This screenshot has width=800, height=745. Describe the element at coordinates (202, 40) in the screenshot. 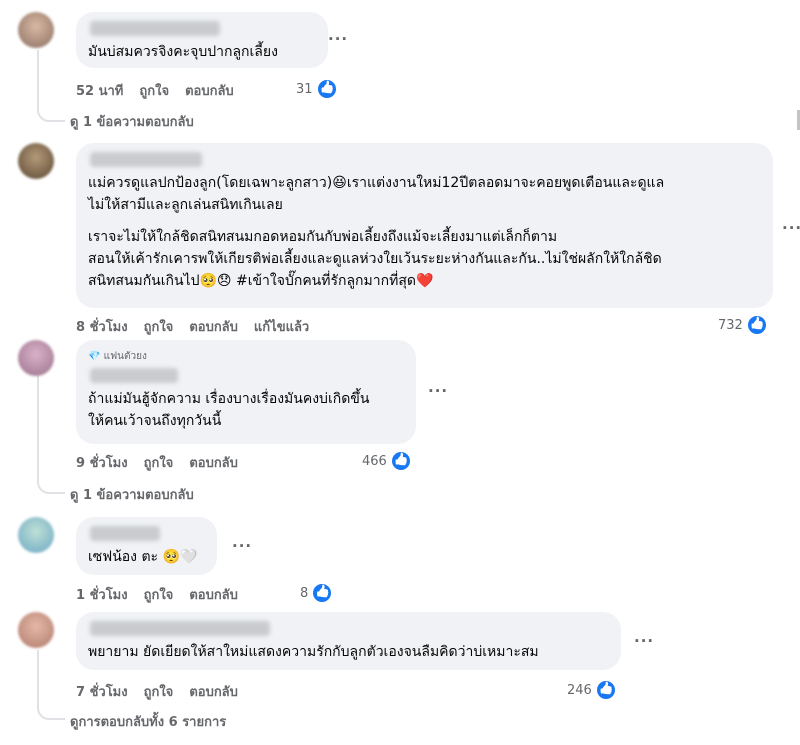

I see `comment-bubble: มันบ่สมควรจิงคะจุบปากลูกเลี้ยง` at that location.